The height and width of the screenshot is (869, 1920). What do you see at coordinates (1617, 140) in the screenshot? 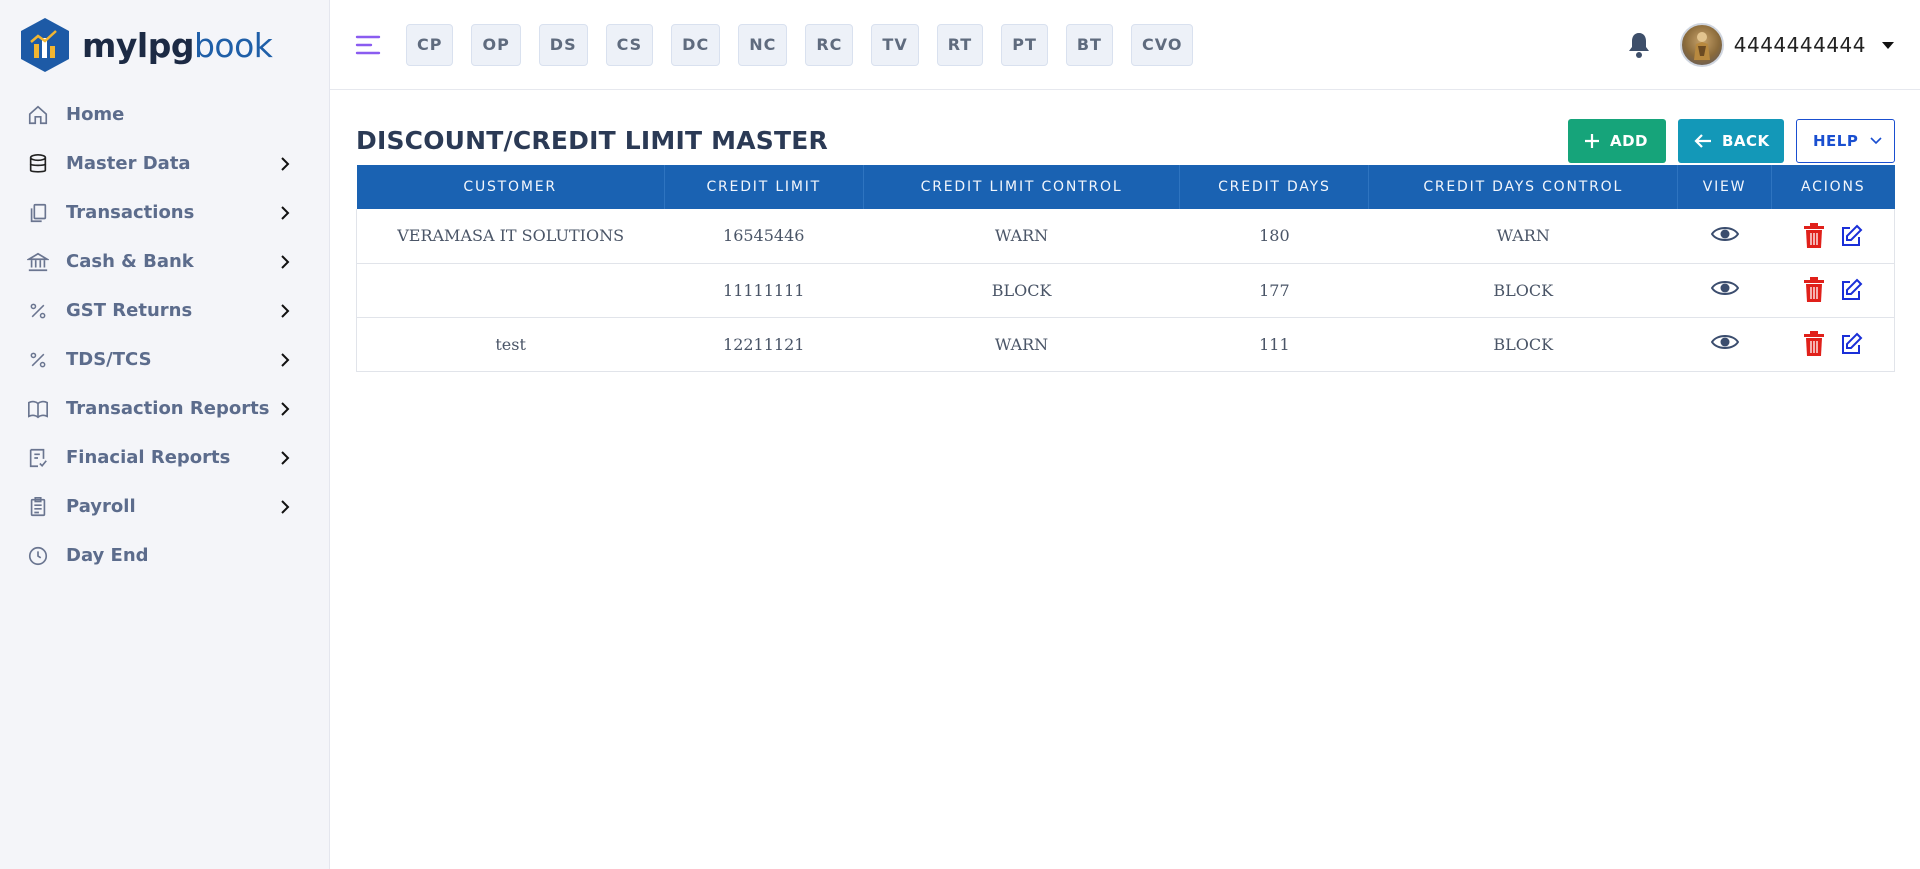
I see `add-button: ADD` at bounding box center [1617, 140].